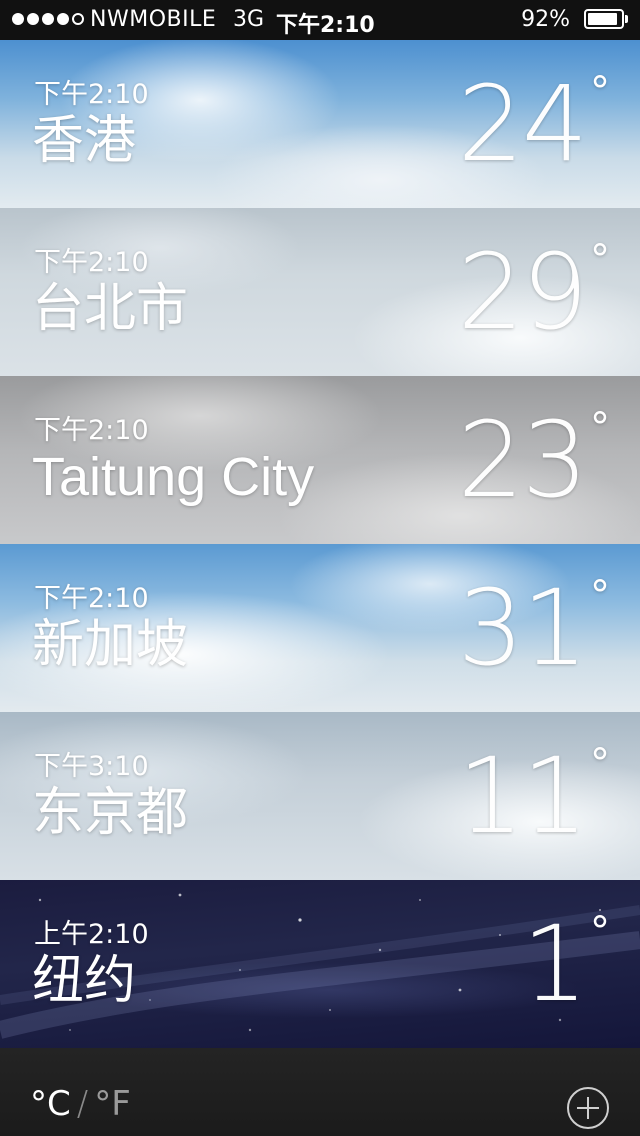 This screenshot has width=640, height=1136. What do you see at coordinates (112, 1104) in the screenshot?
I see `fahrenheit-unit: °F` at bounding box center [112, 1104].